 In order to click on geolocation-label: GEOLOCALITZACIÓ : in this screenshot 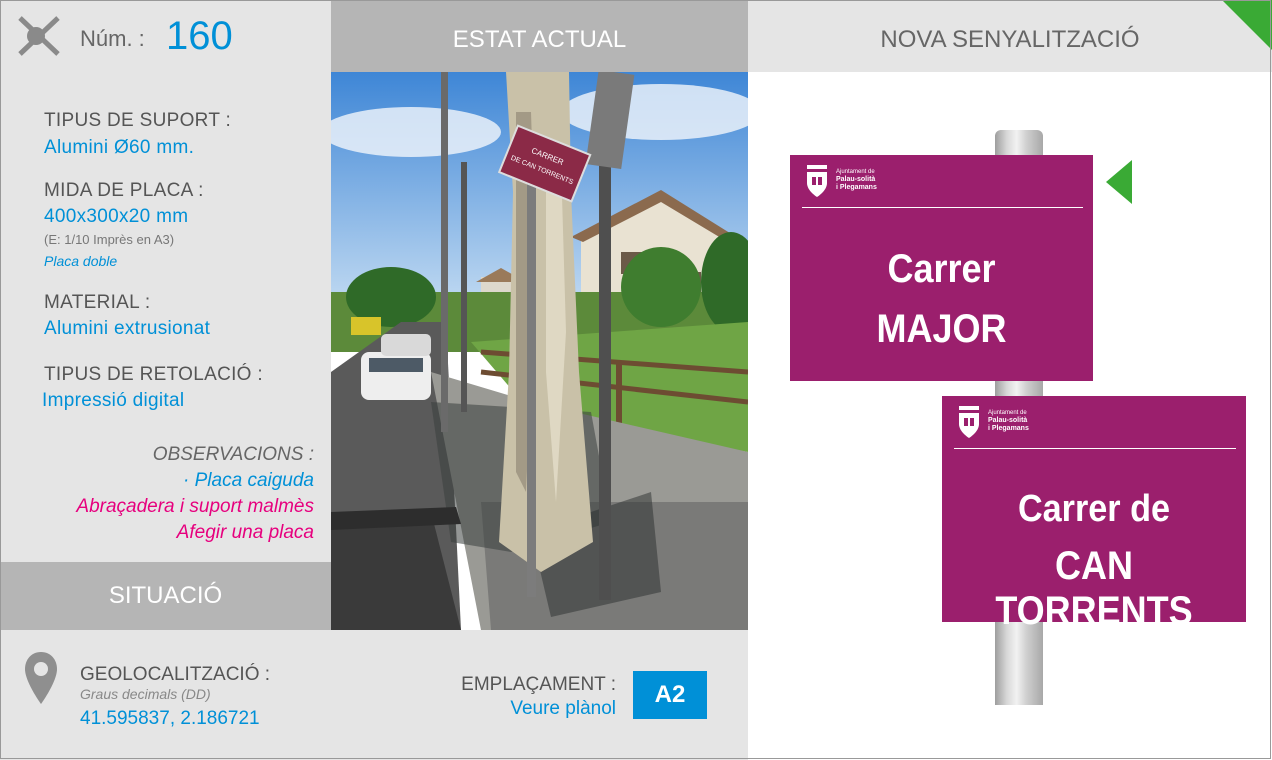, I will do `click(175, 674)`.